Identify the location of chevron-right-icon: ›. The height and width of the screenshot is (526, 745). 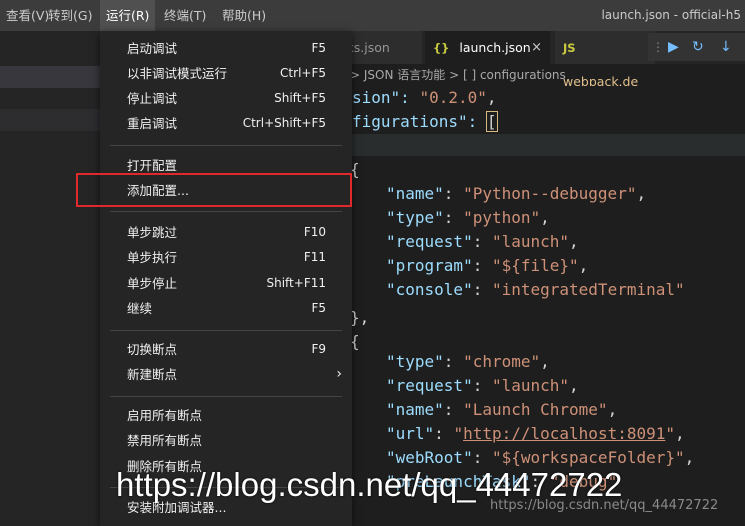
(339, 374).